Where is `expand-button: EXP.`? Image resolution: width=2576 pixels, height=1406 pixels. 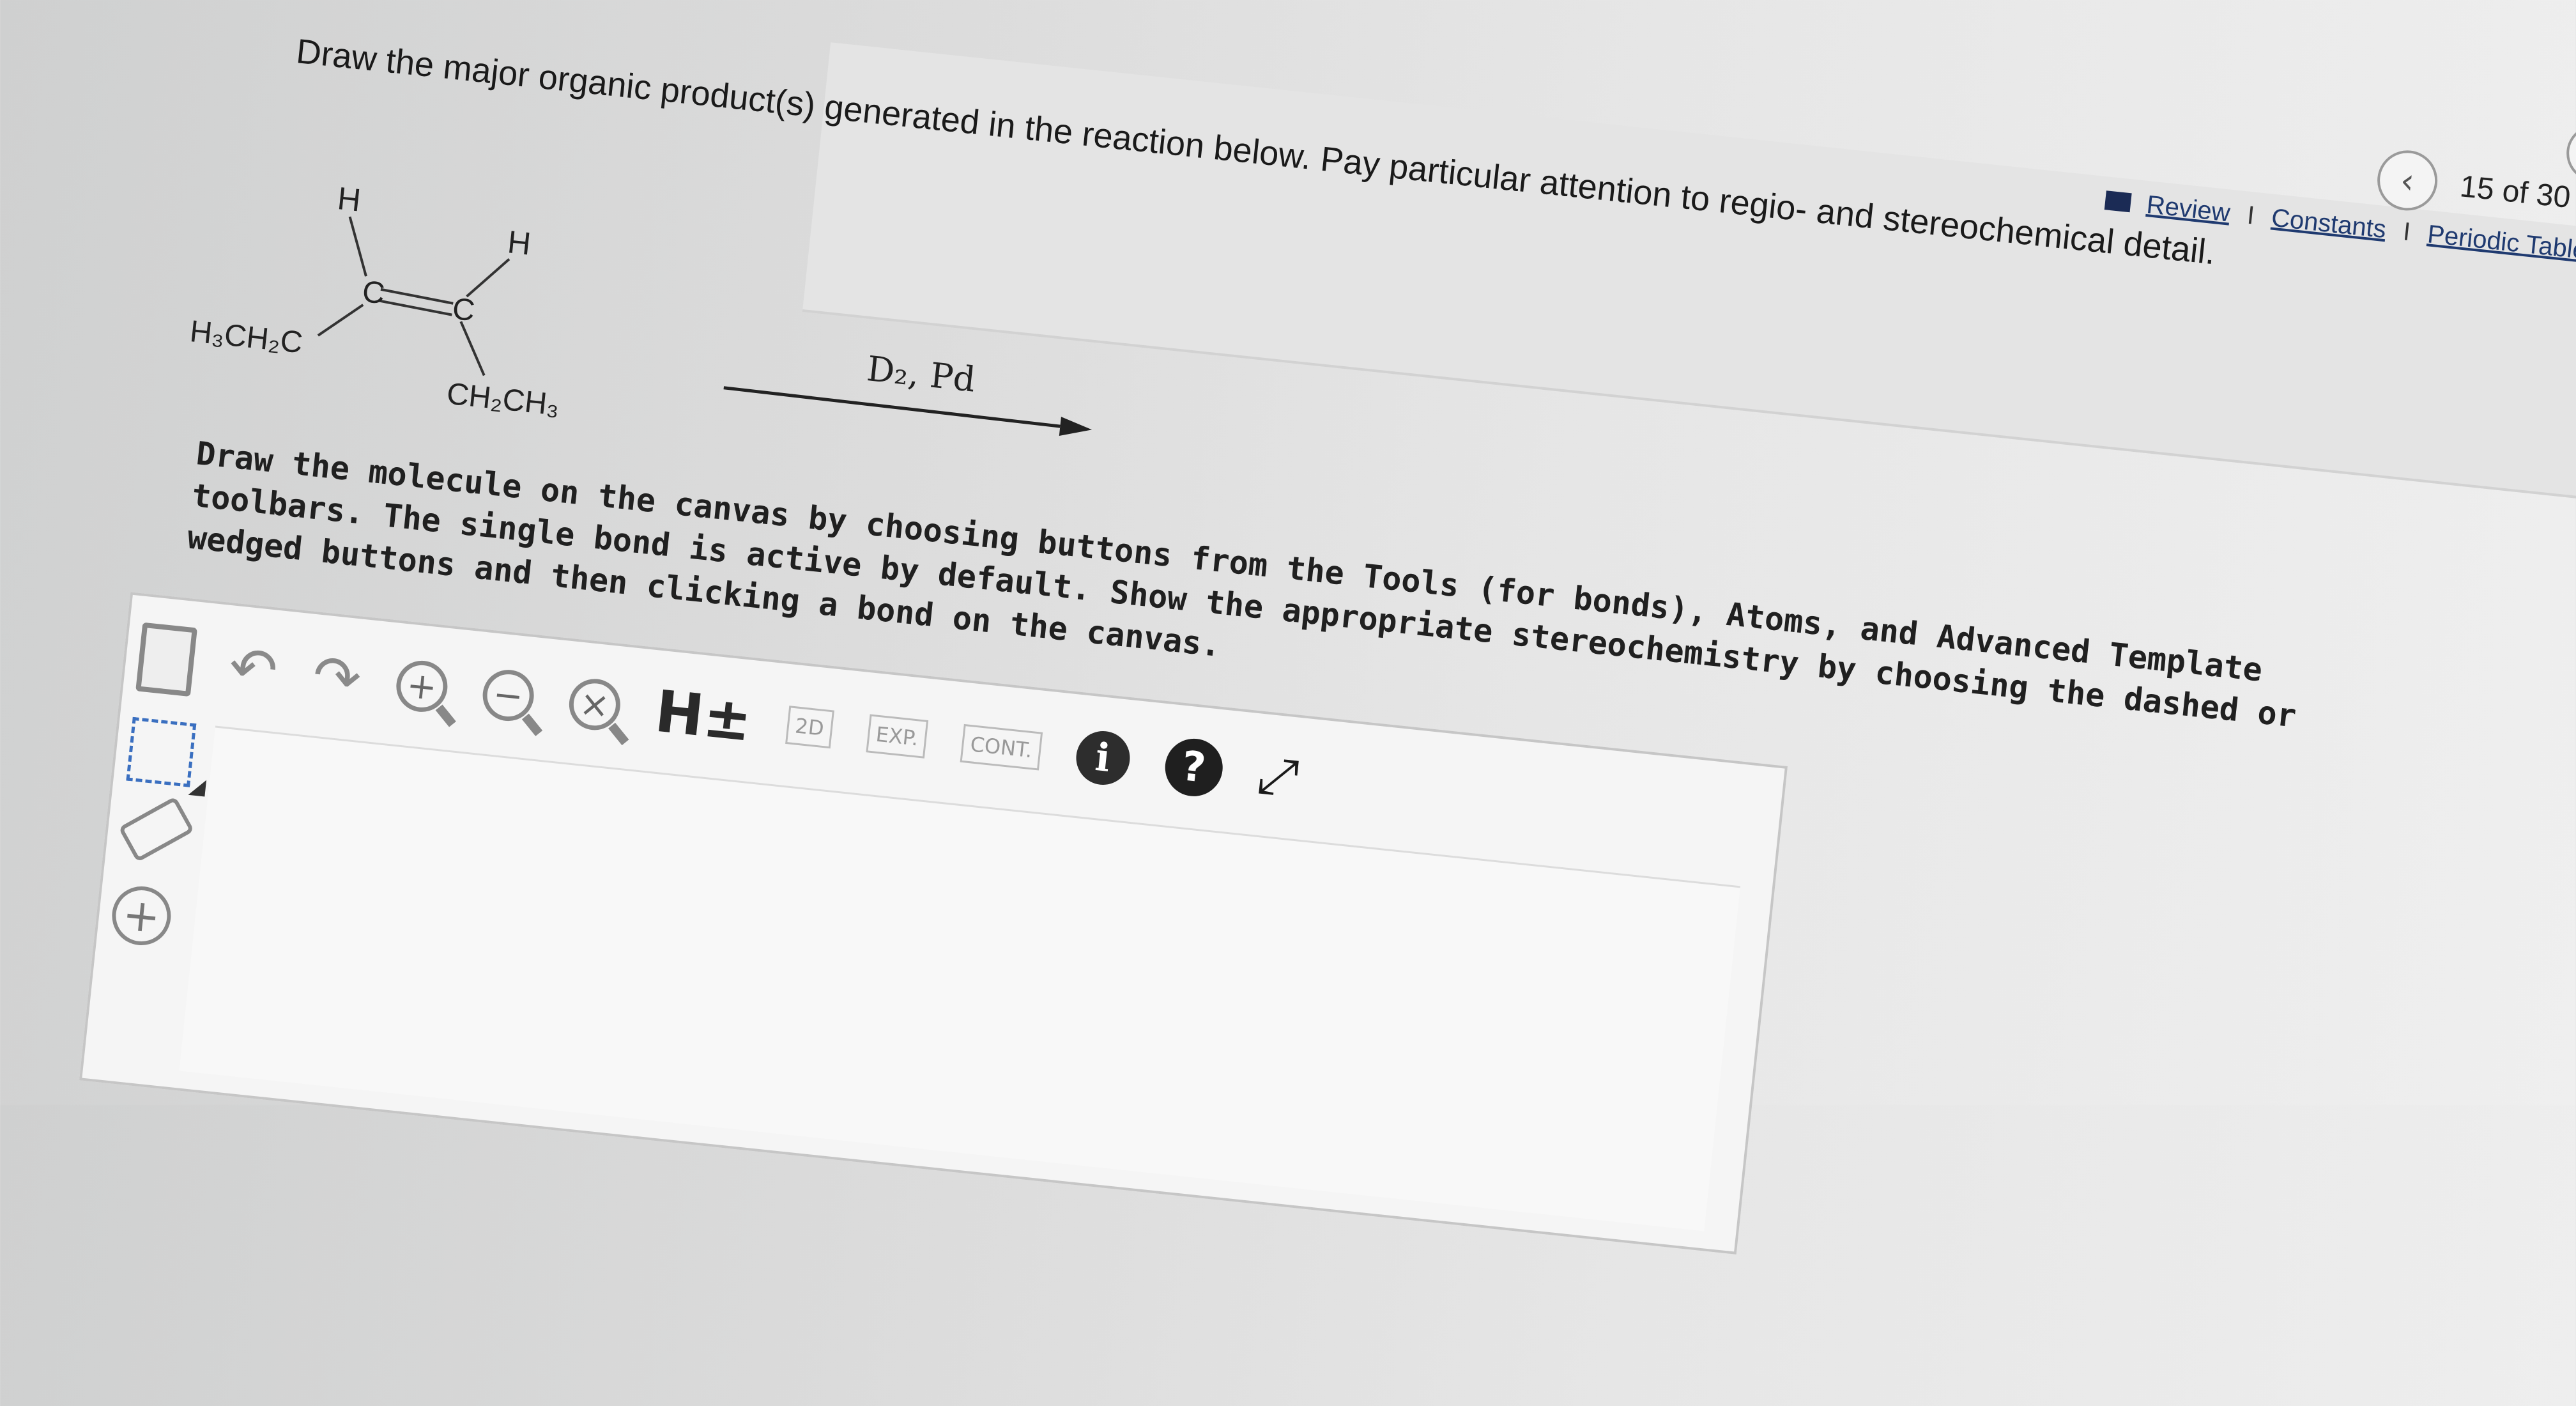
expand-button: EXP. is located at coordinates (897, 736).